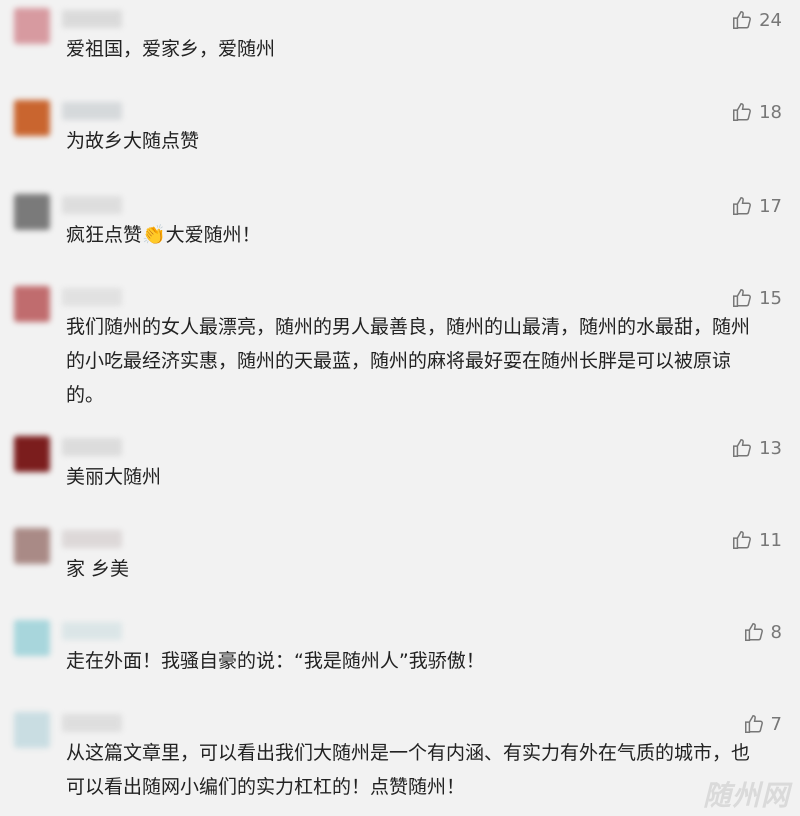 The image size is (800, 816). What do you see at coordinates (756, 448) in the screenshot?
I see `like-button: 13` at bounding box center [756, 448].